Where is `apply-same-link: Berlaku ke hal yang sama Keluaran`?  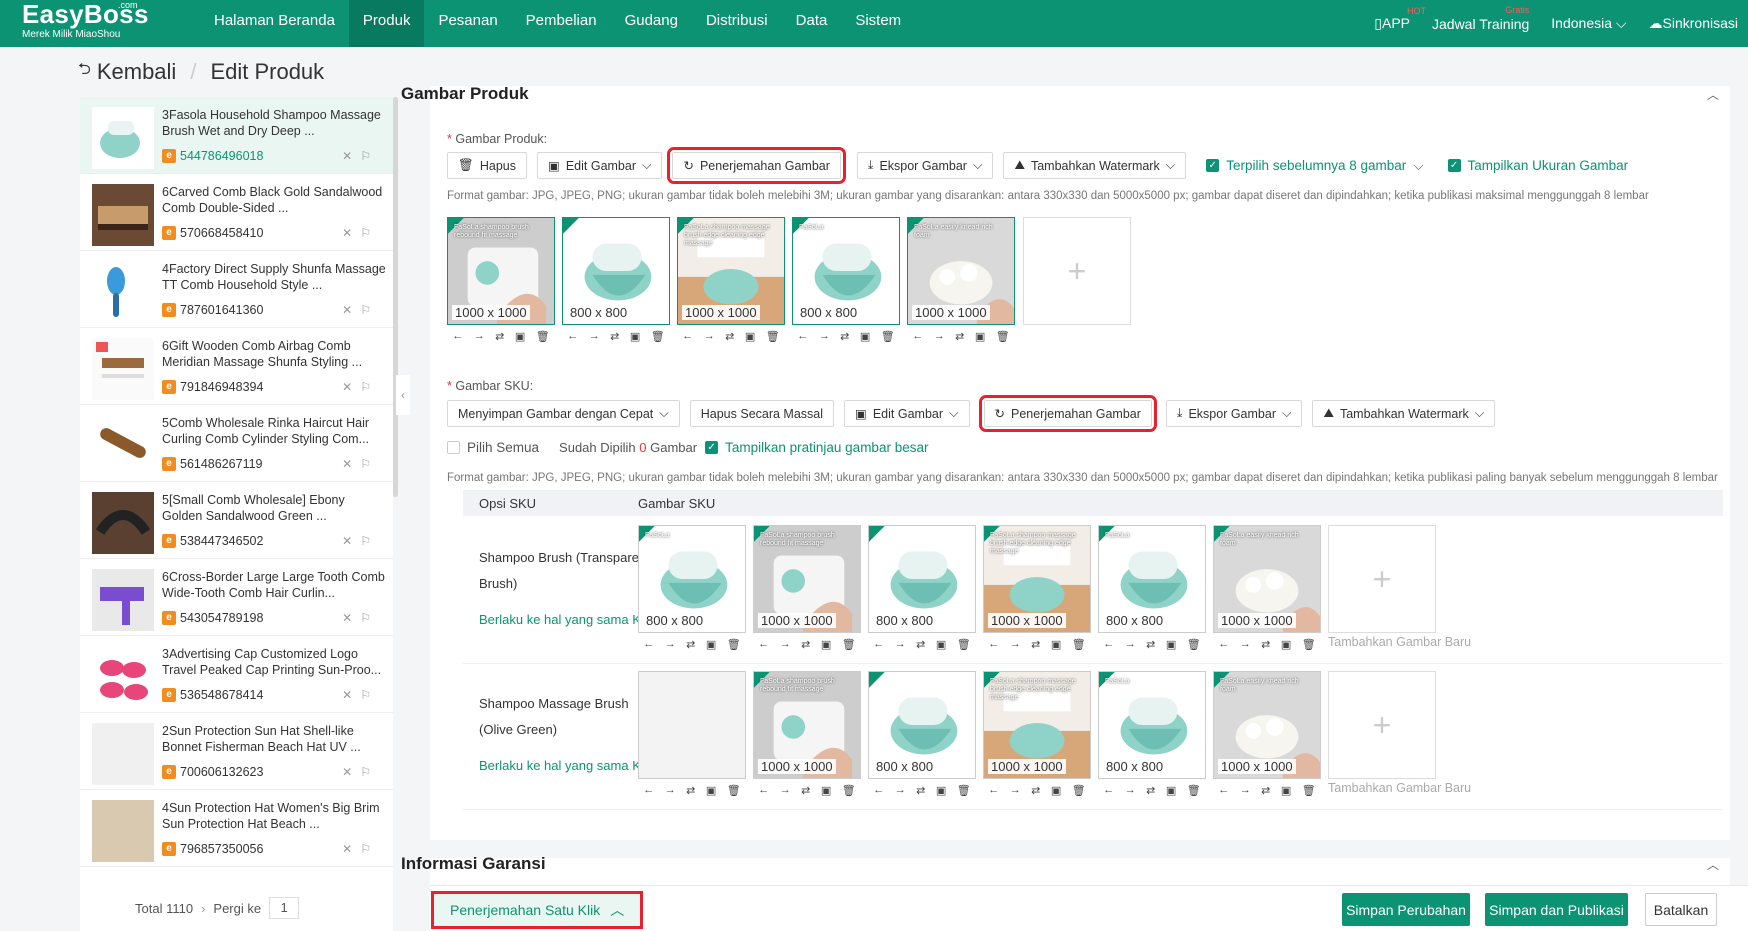
apply-same-link: Berlaku ke hal yang sama Keluaran is located at coordinates (569, 765).